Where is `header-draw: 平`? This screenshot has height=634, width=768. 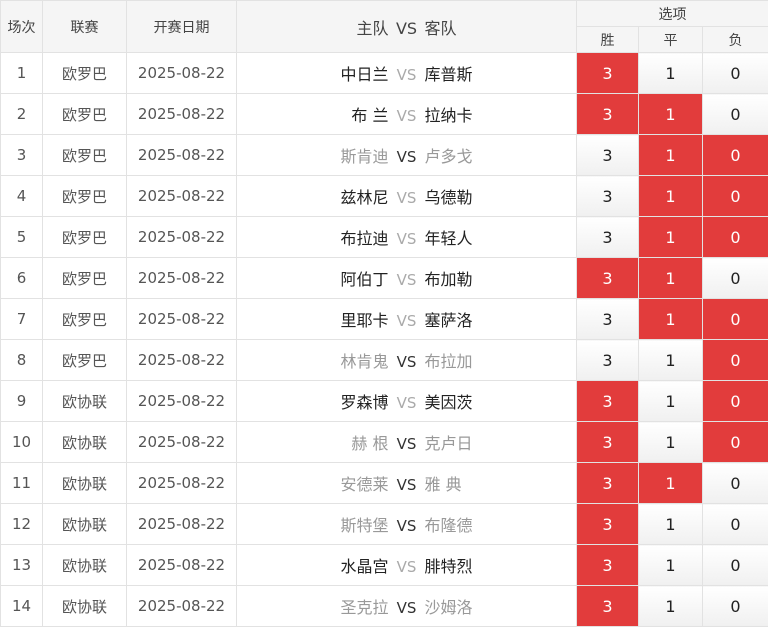
header-draw: 平 is located at coordinates (670, 39).